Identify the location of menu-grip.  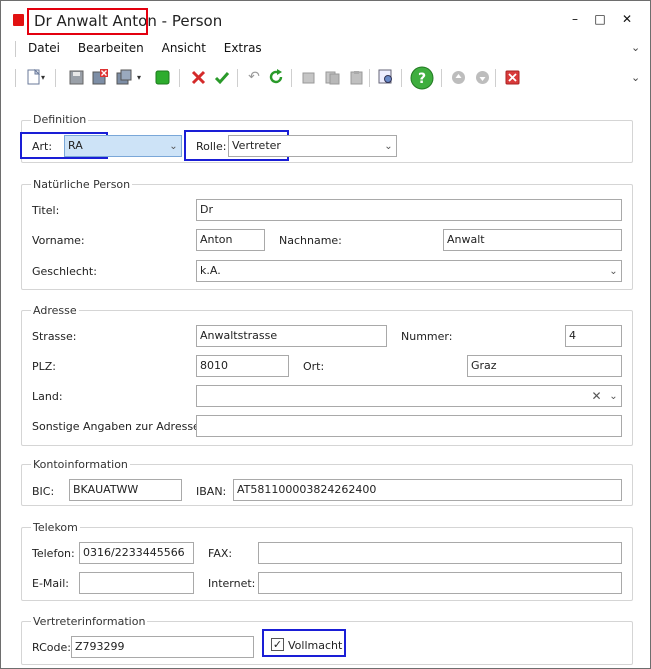
(15, 49).